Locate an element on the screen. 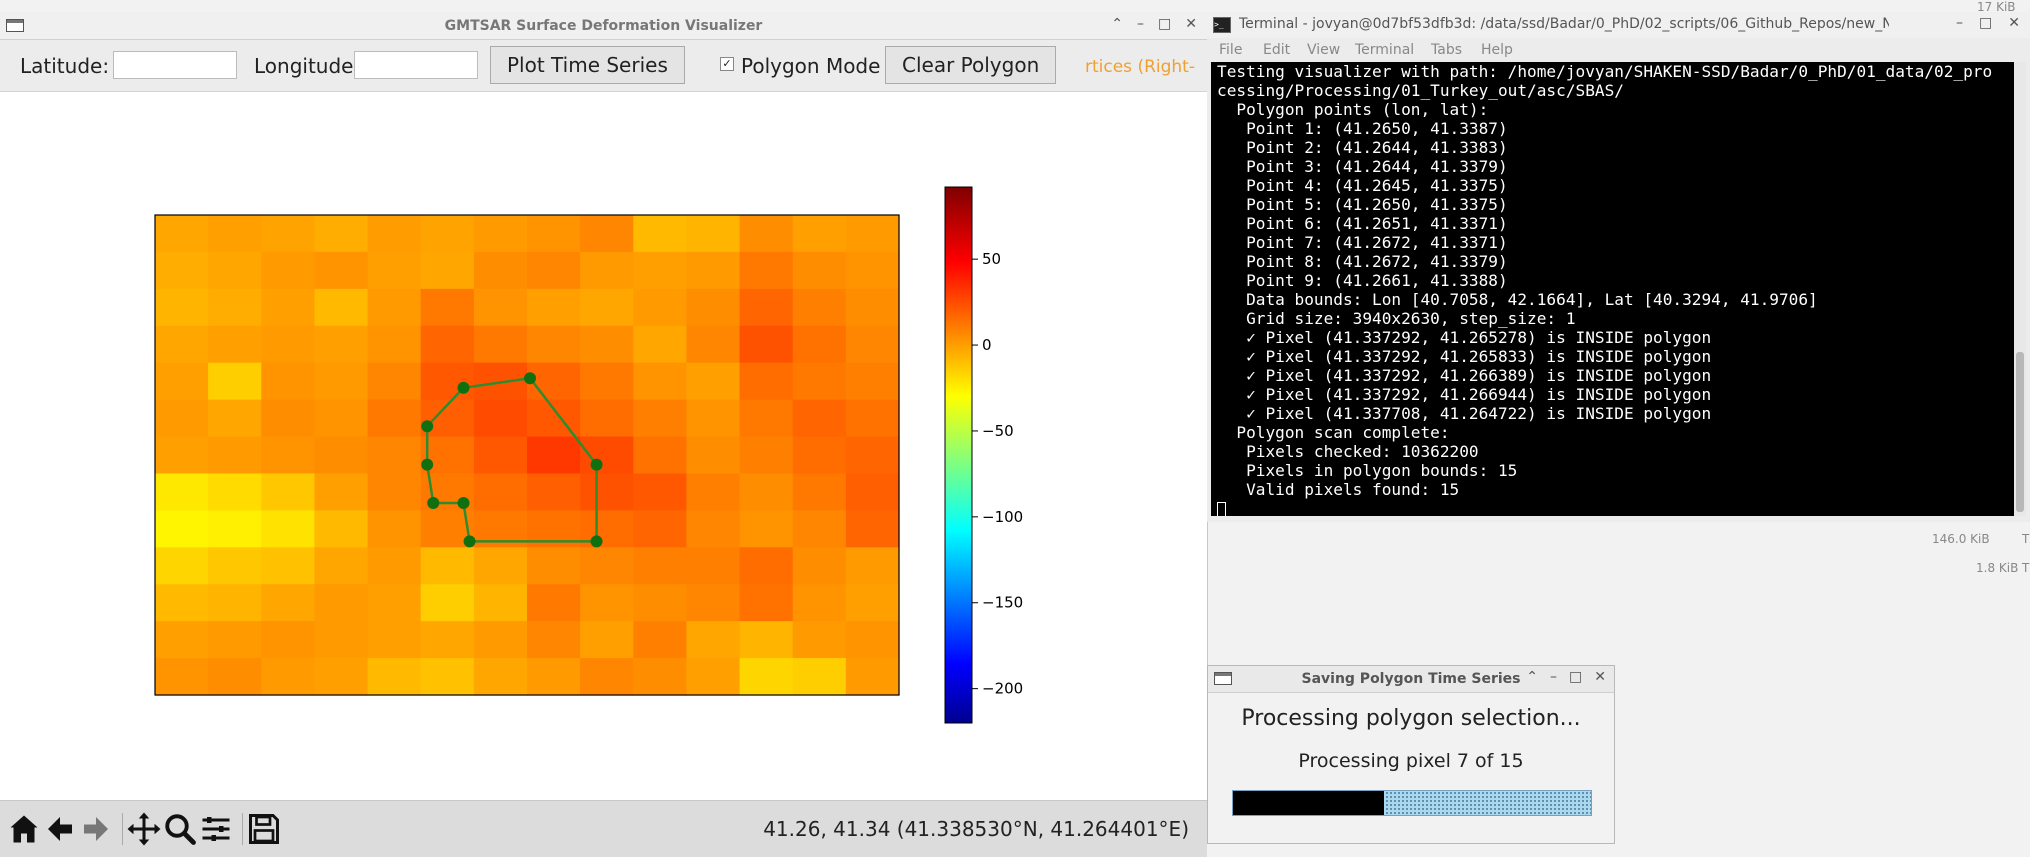 The height and width of the screenshot is (857, 2030). menu-terminal: Terminal is located at coordinates (1384, 50).